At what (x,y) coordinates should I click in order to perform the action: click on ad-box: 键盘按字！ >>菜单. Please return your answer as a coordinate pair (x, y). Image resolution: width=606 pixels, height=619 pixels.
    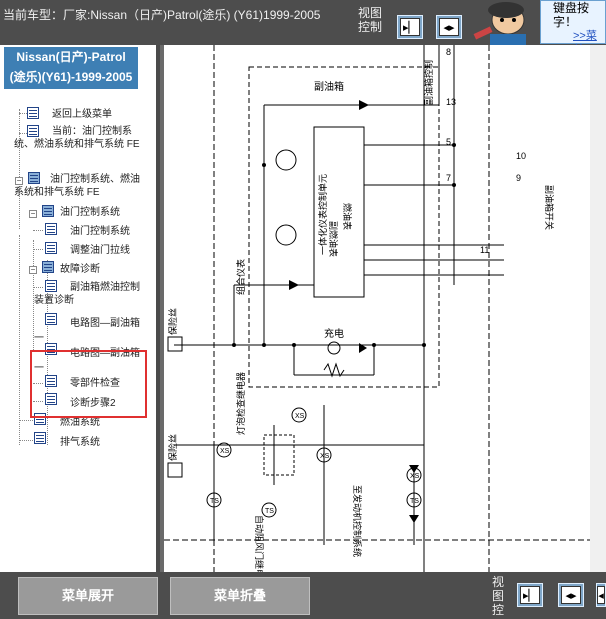
    Looking at the image, I should click on (573, 28).